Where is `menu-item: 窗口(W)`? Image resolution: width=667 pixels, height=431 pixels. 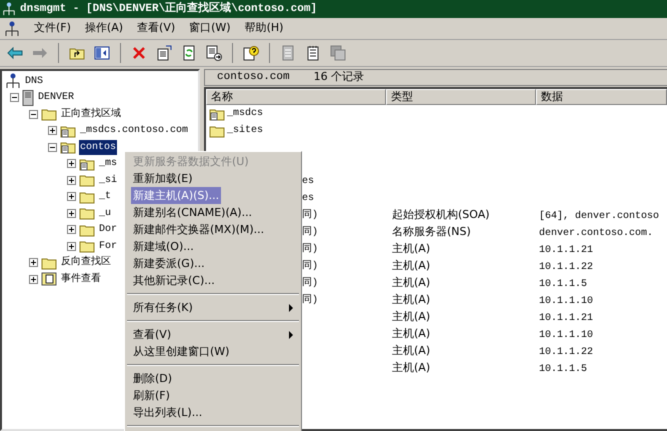 menu-item: 窗口(W) is located at coordinates (210, 28).